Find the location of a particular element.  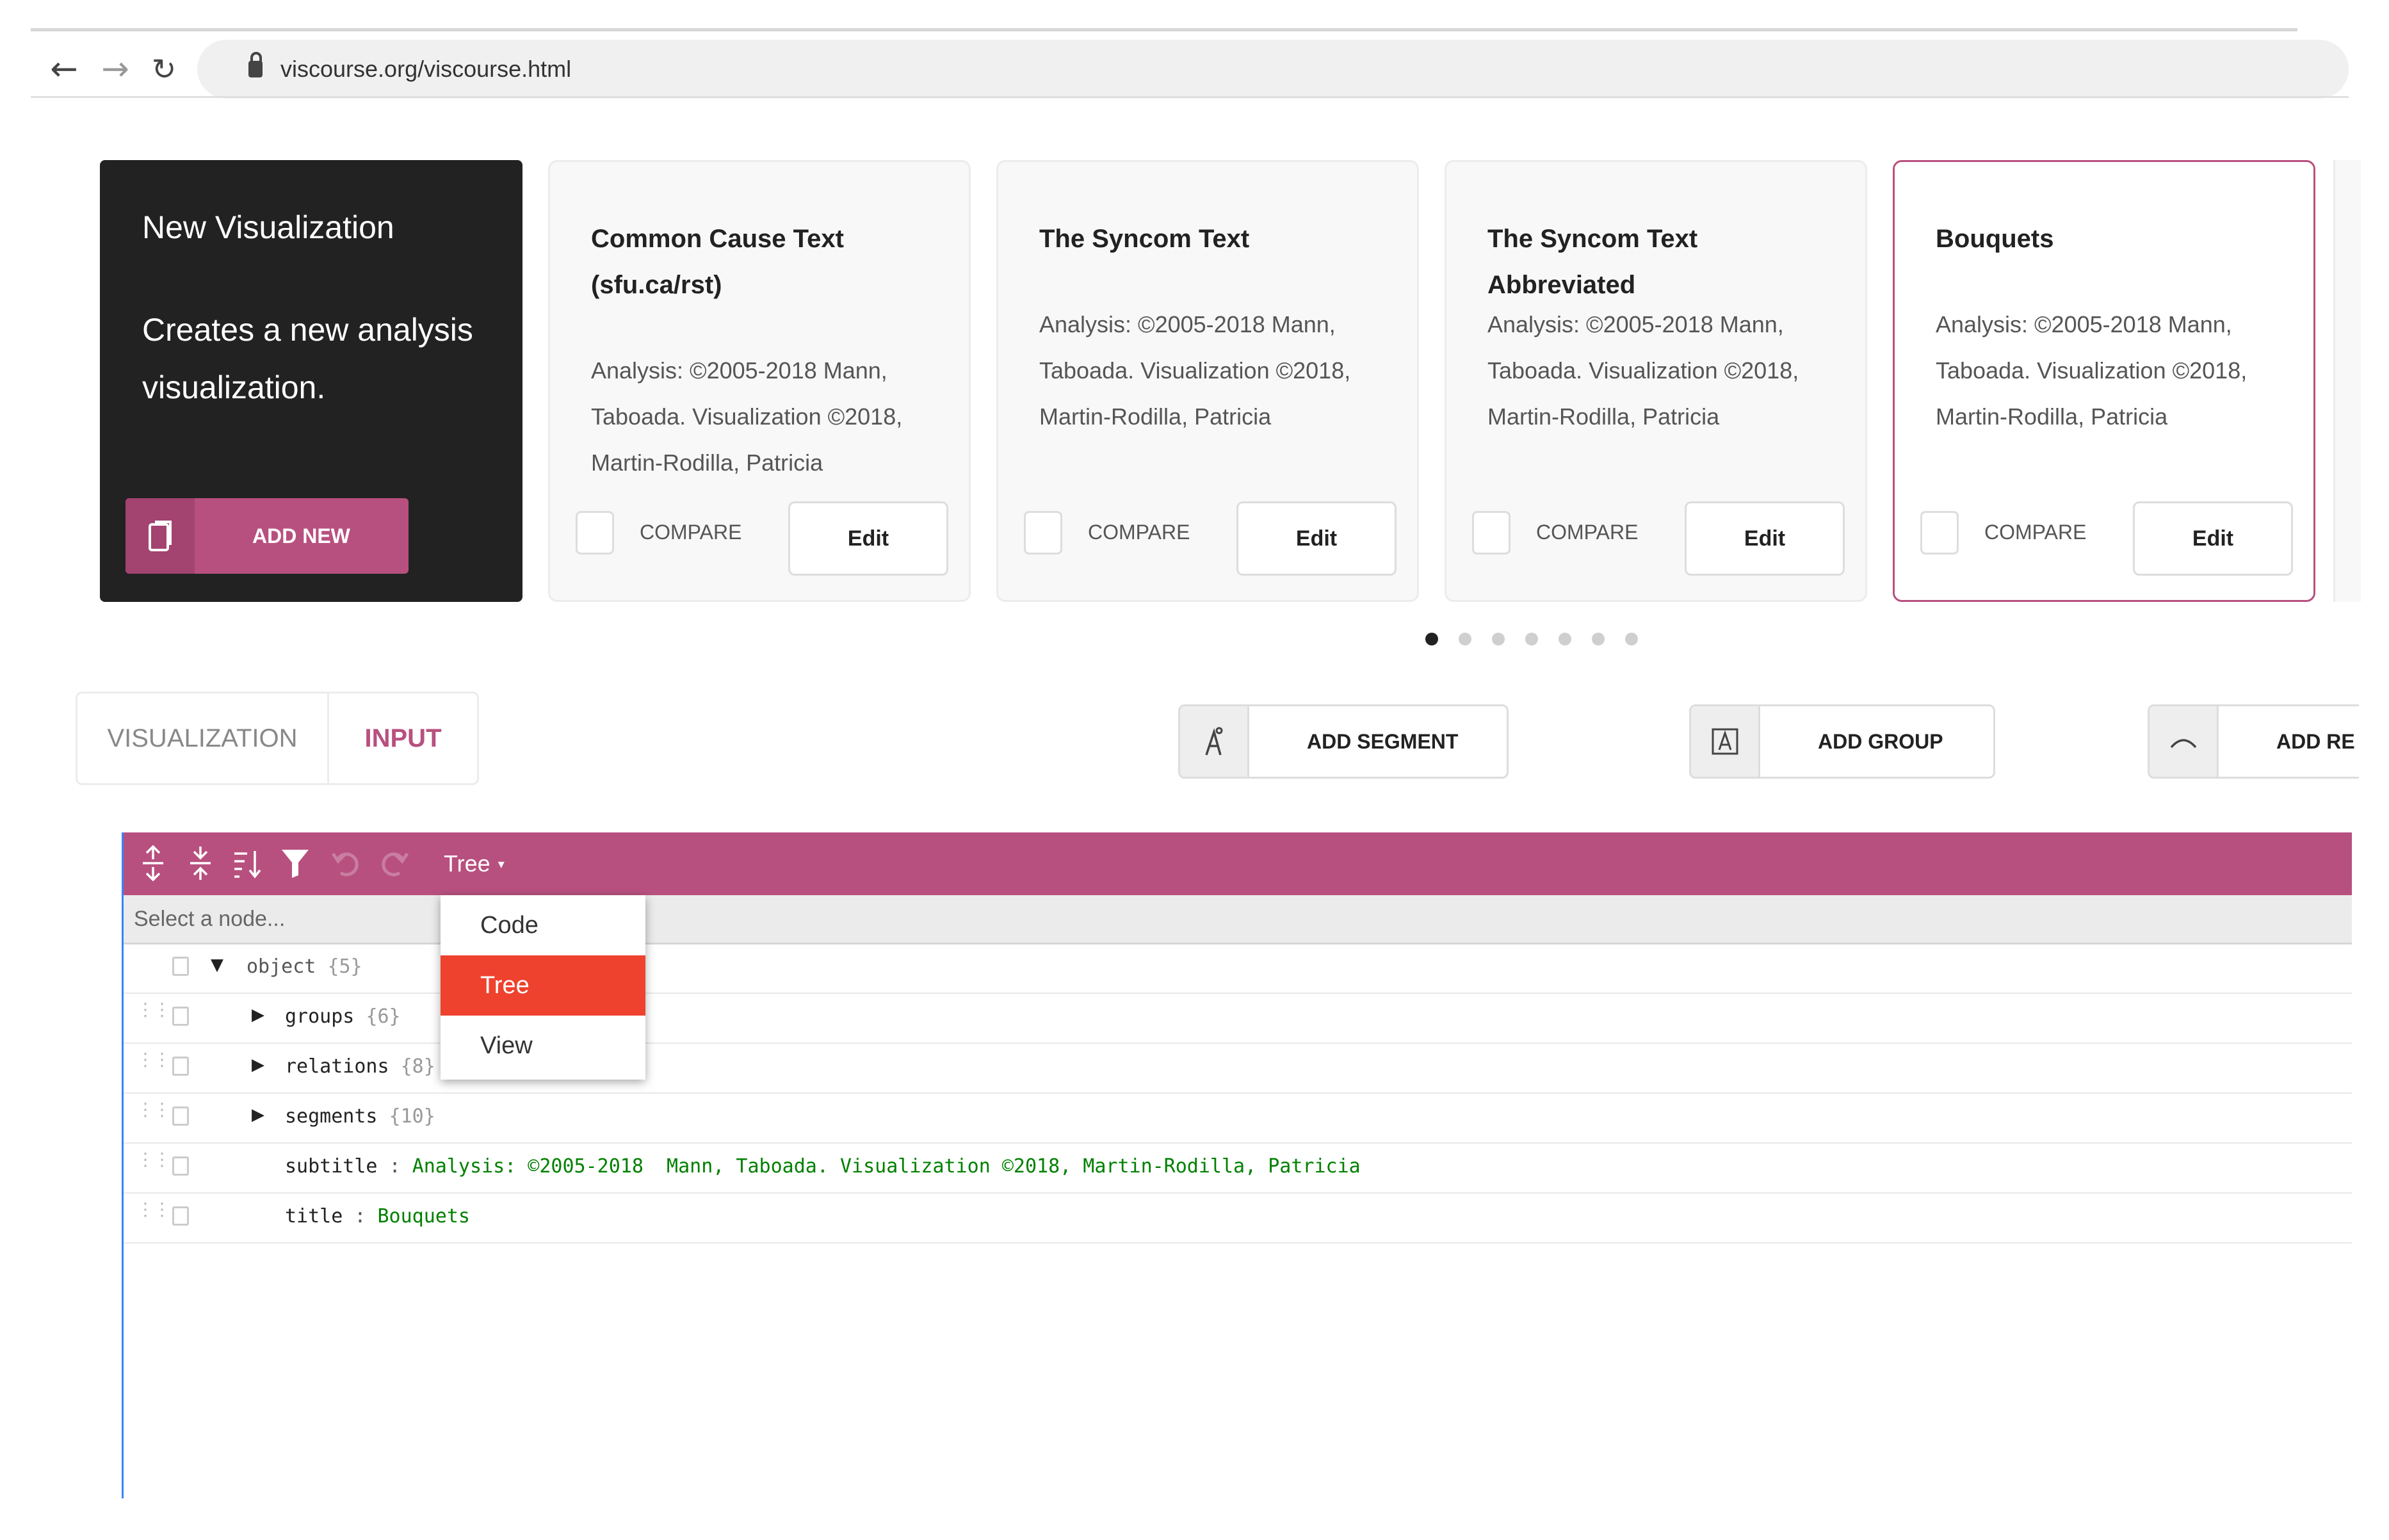

url-field: viscourse.org/viscourse.html is located at coordinates (1273, 69).